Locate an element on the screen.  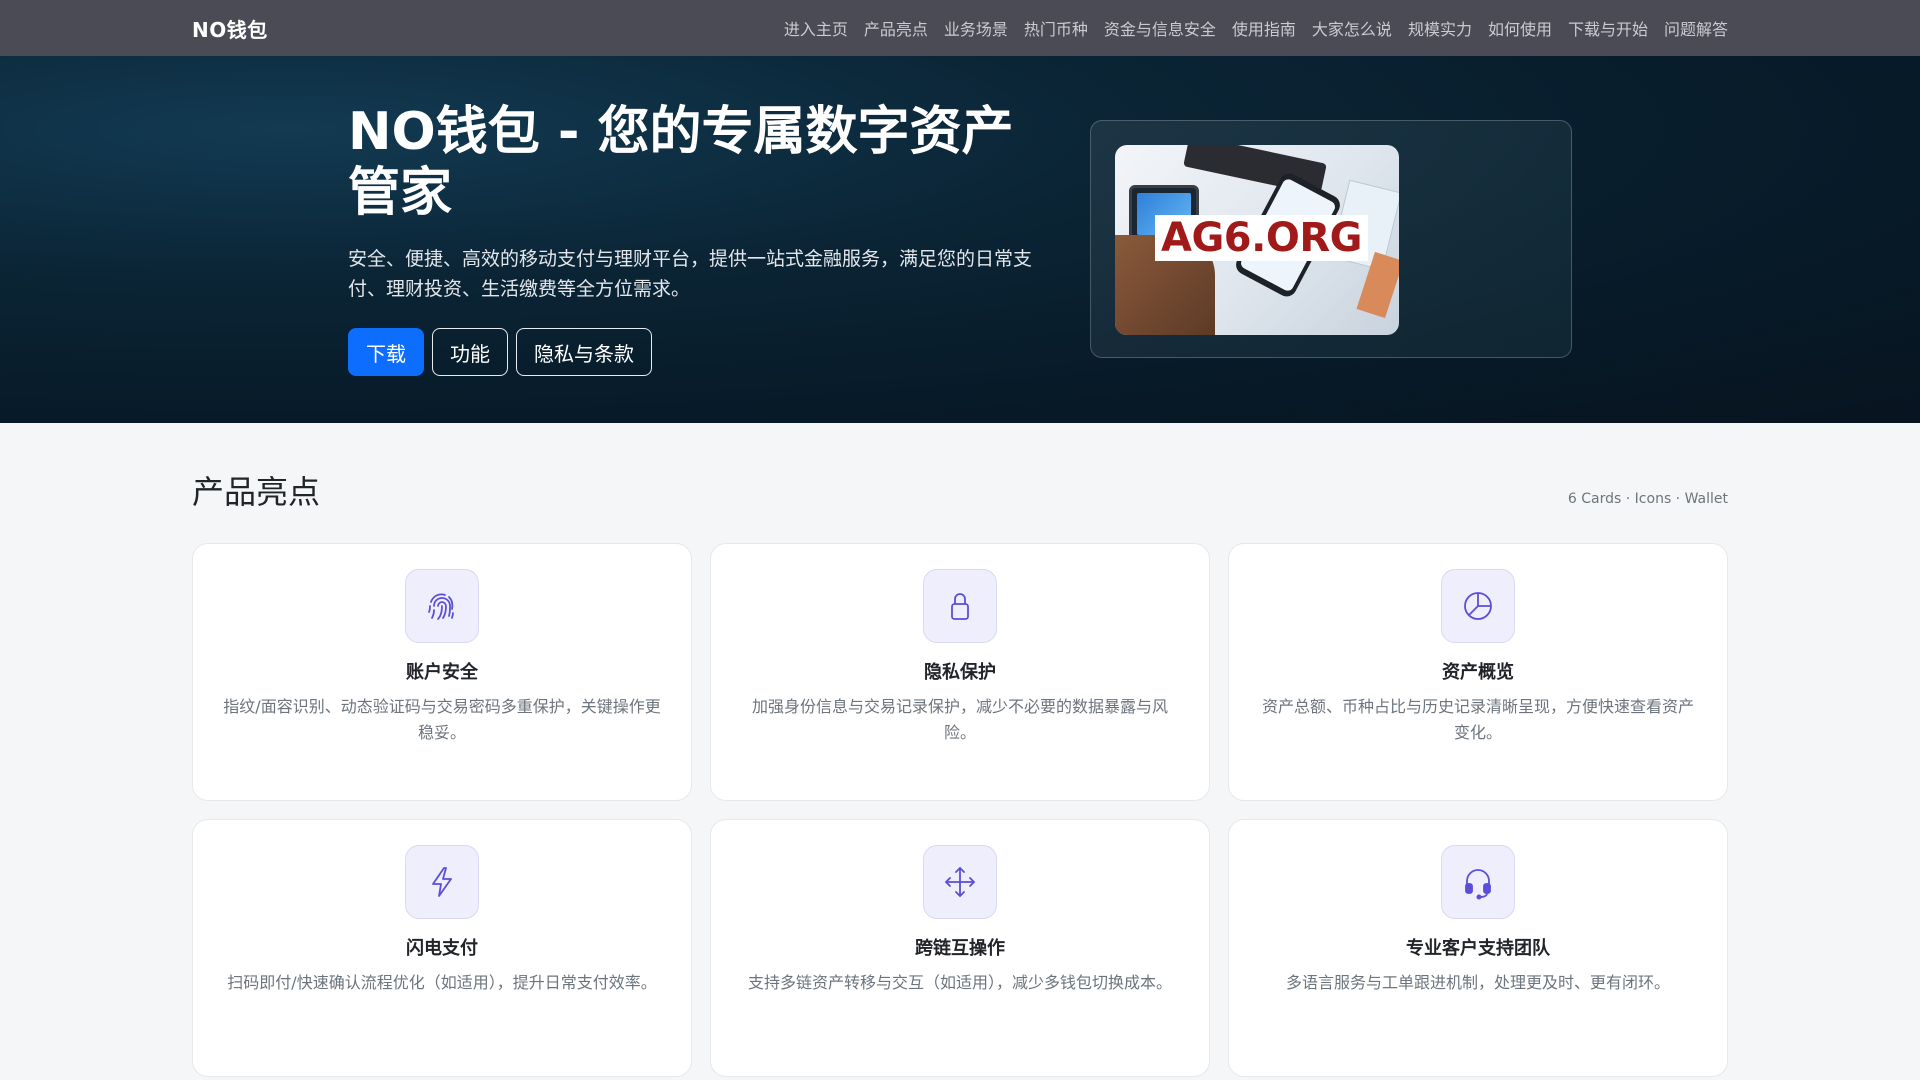
card-title: 账户安全 is located at coordinates (442, 672).